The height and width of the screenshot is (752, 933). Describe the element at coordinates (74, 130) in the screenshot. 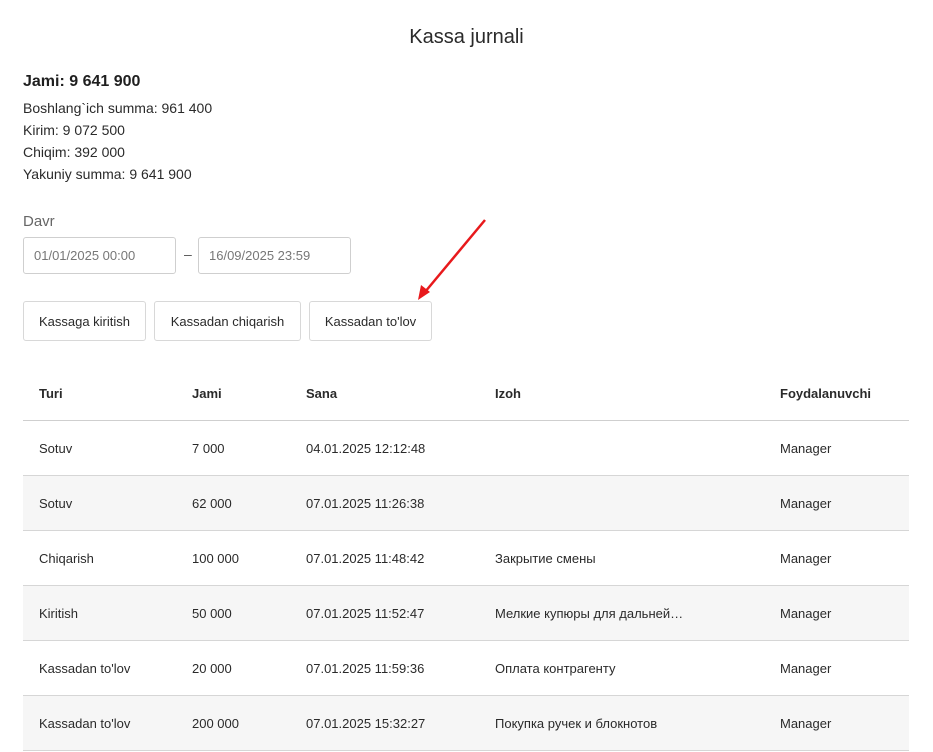

I see `summary-income: Kirim: 9 072 500` at that location.